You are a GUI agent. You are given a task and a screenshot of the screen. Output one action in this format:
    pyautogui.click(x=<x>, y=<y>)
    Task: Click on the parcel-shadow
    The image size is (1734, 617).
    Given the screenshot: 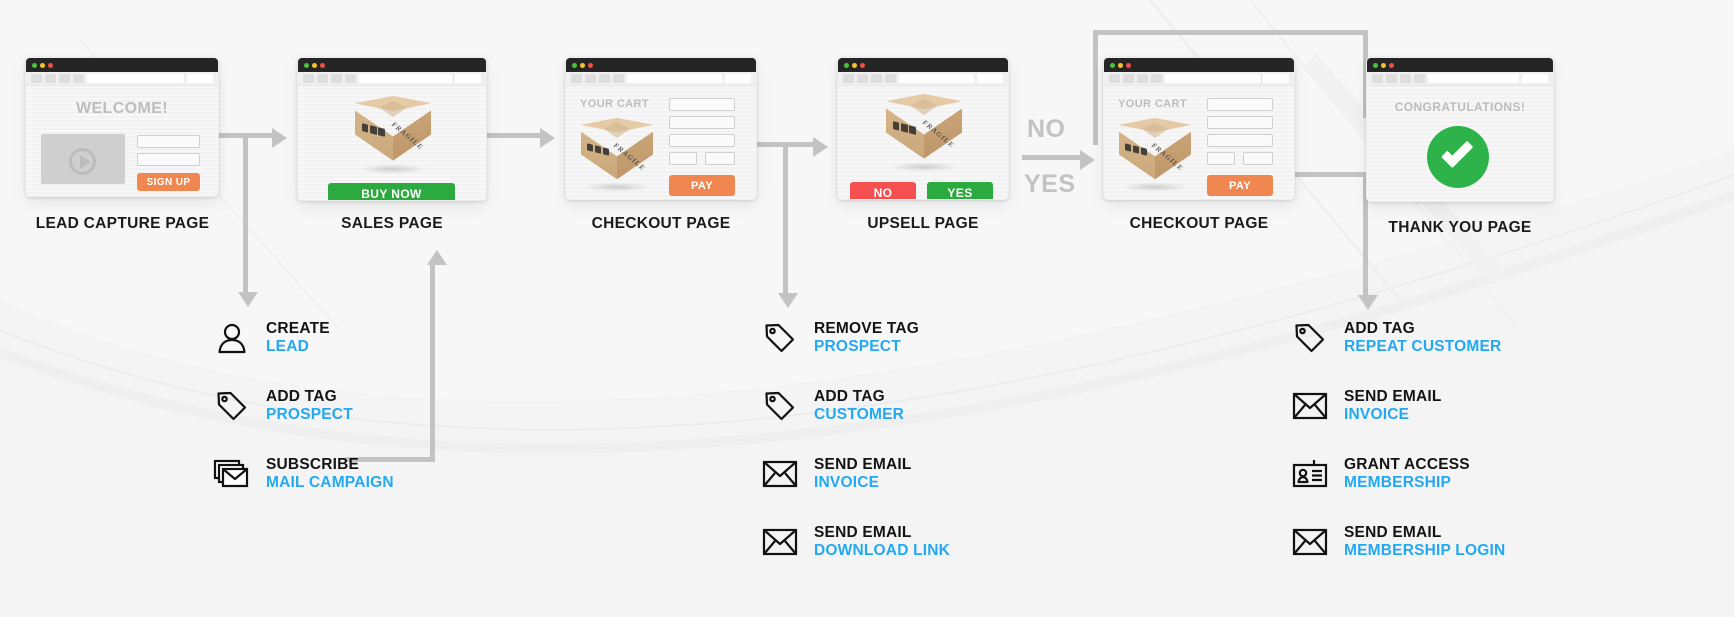 What is the action you would take?
    pyautogui.click(x=393, y=169)
    